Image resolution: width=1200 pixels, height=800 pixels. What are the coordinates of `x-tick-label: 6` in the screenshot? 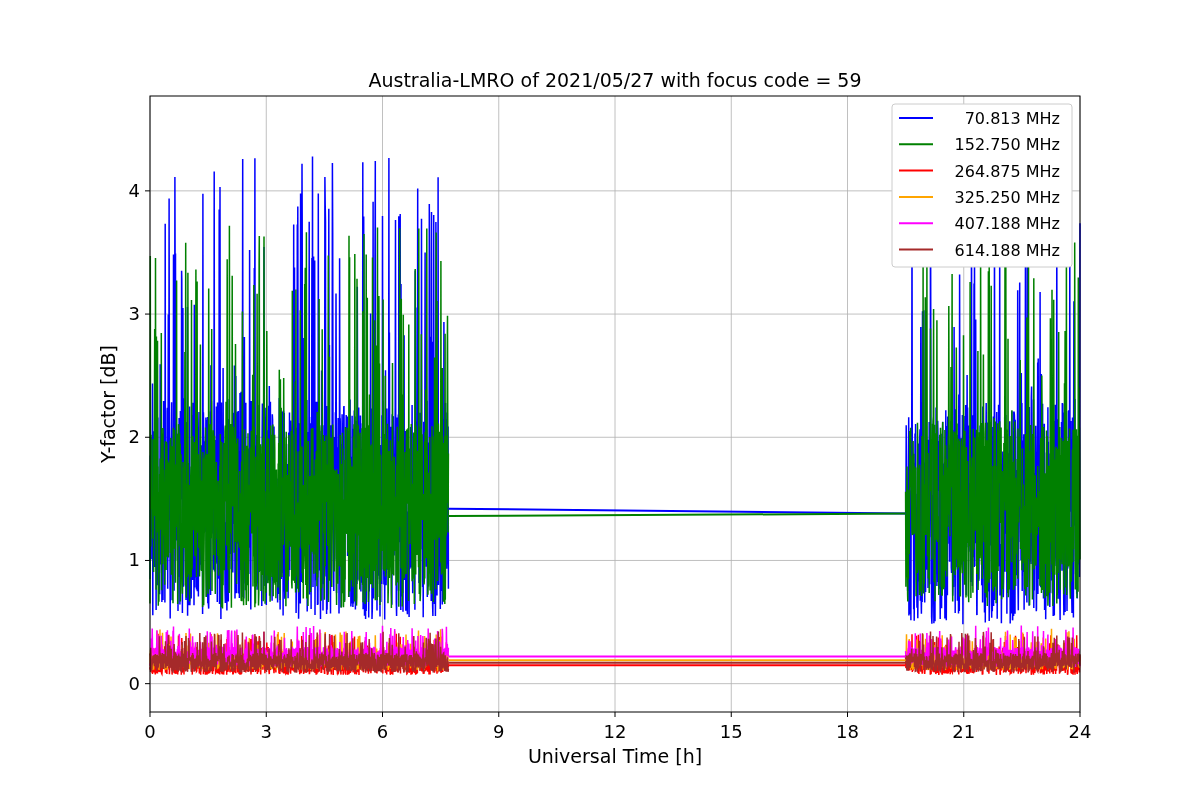 It's located at (382, 731).